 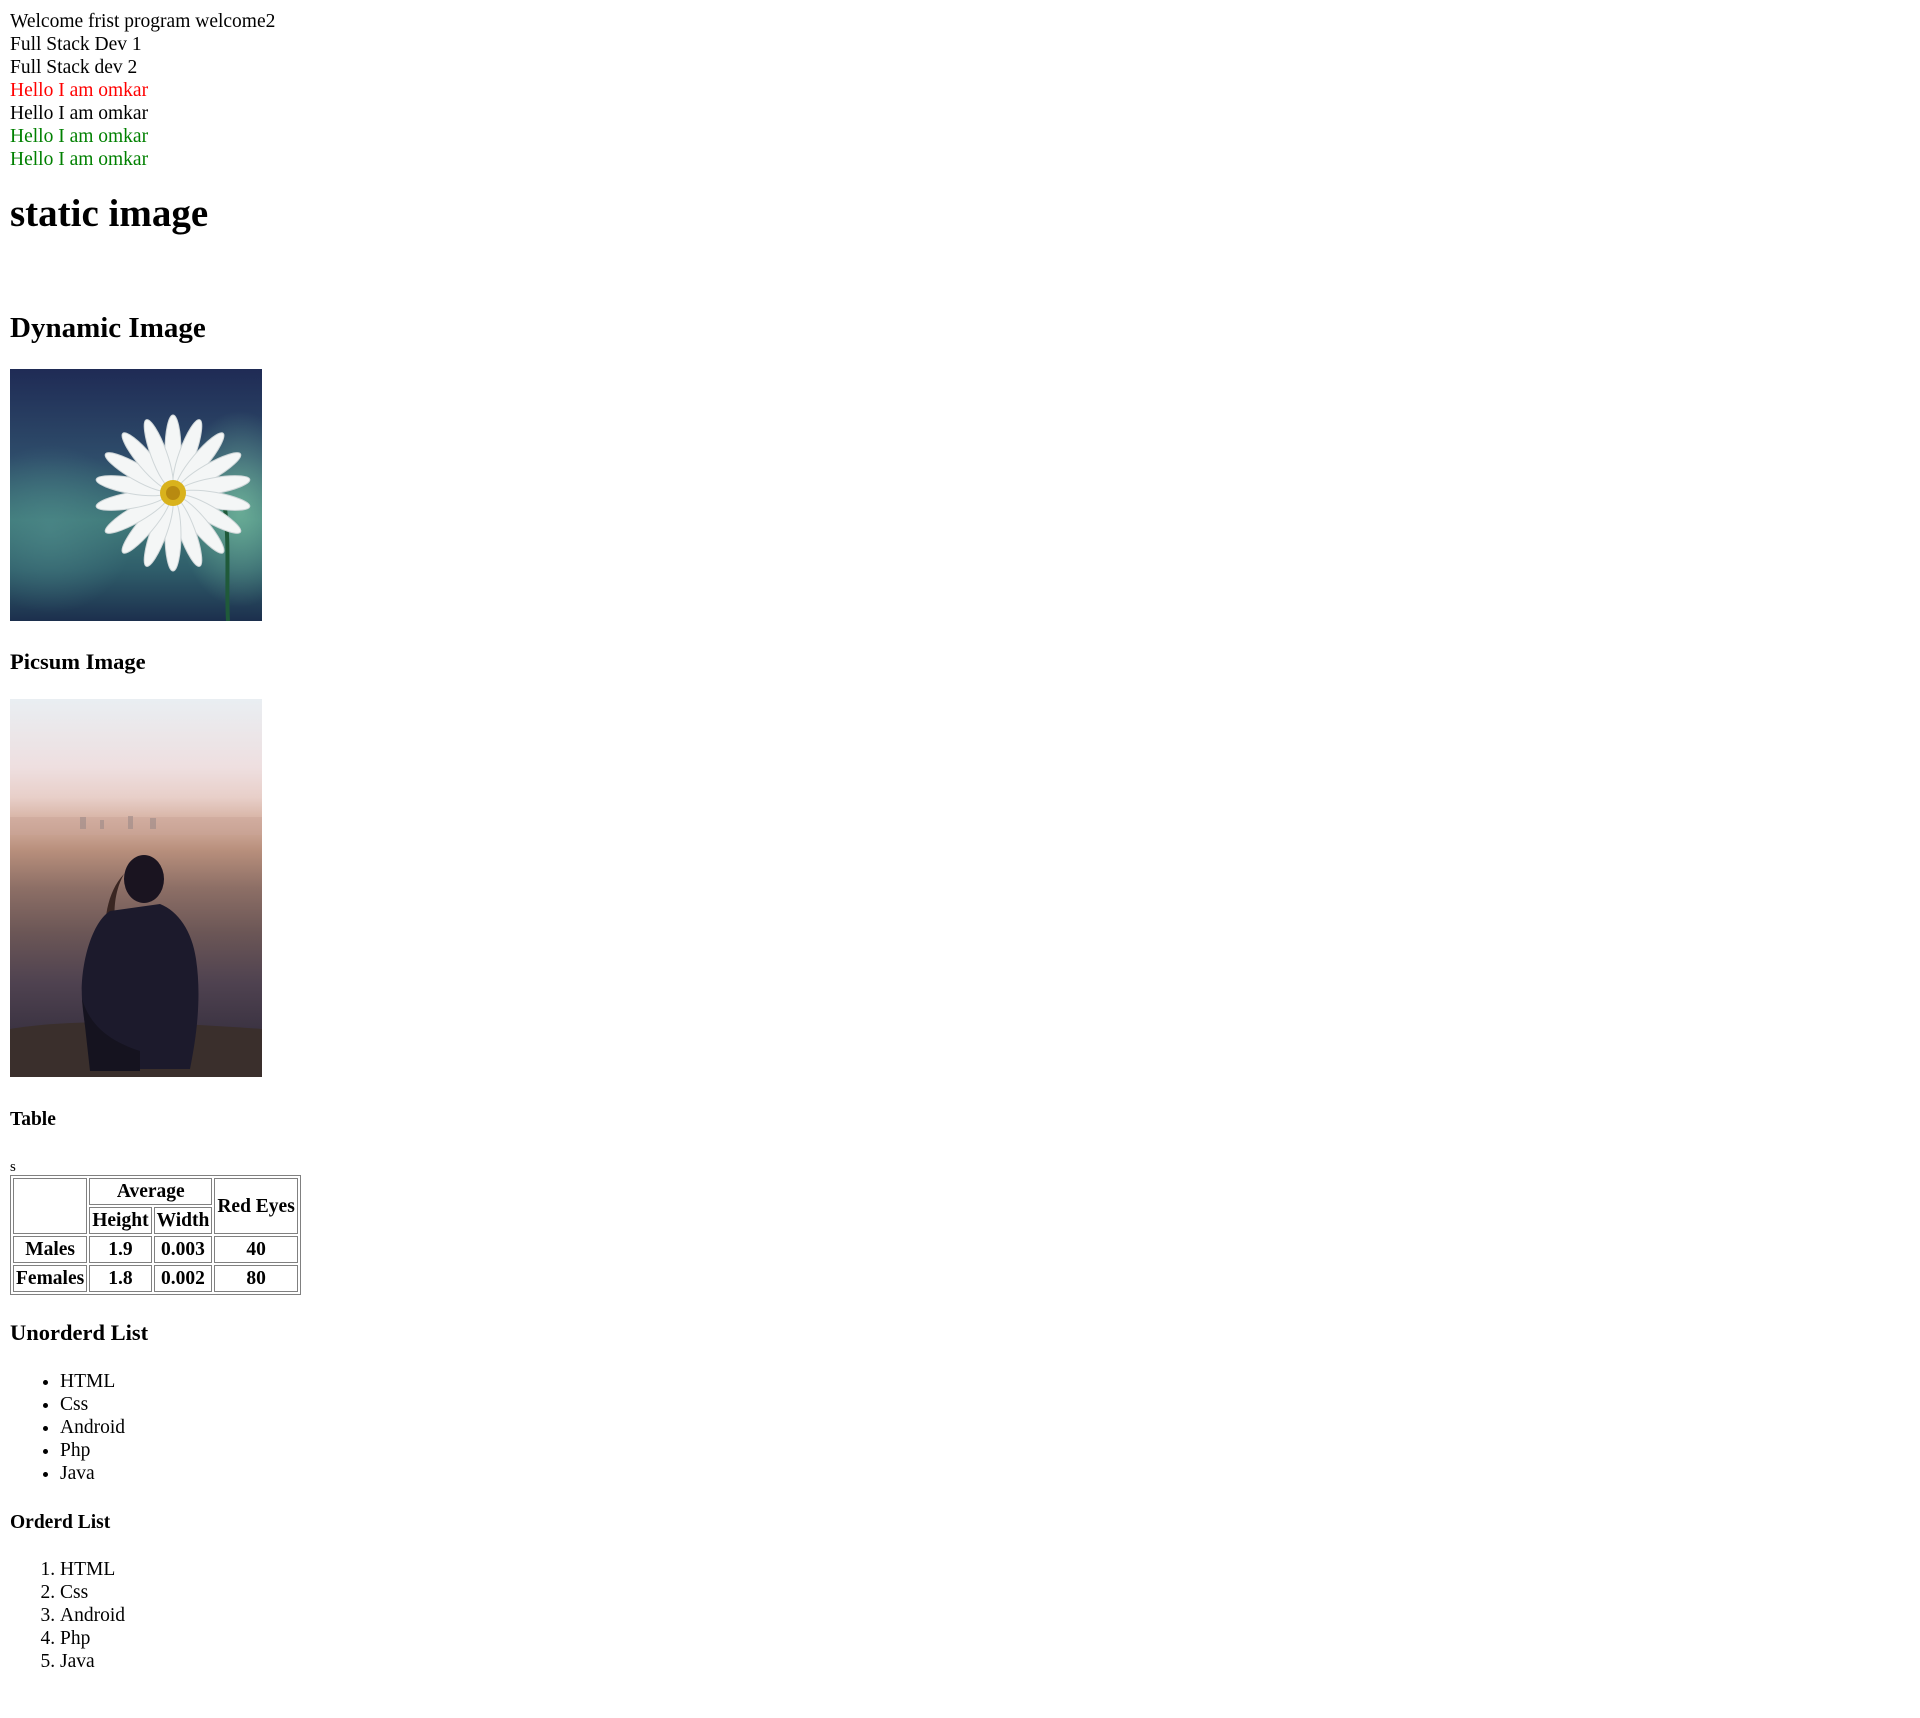 I want to click on person-landscape-image, so click(x=136, y=888).